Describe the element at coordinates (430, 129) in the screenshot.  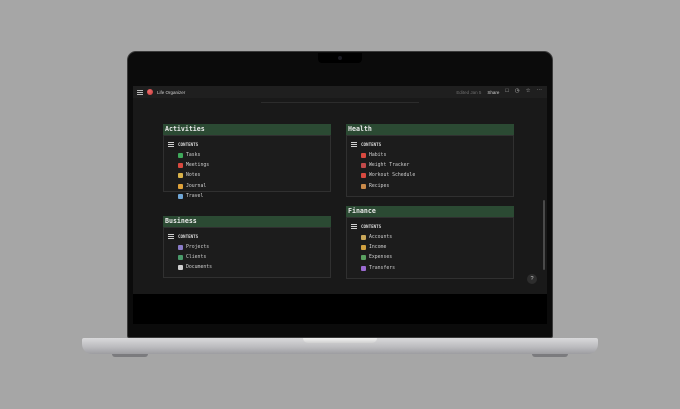
I see `section-header: Health` at that location.